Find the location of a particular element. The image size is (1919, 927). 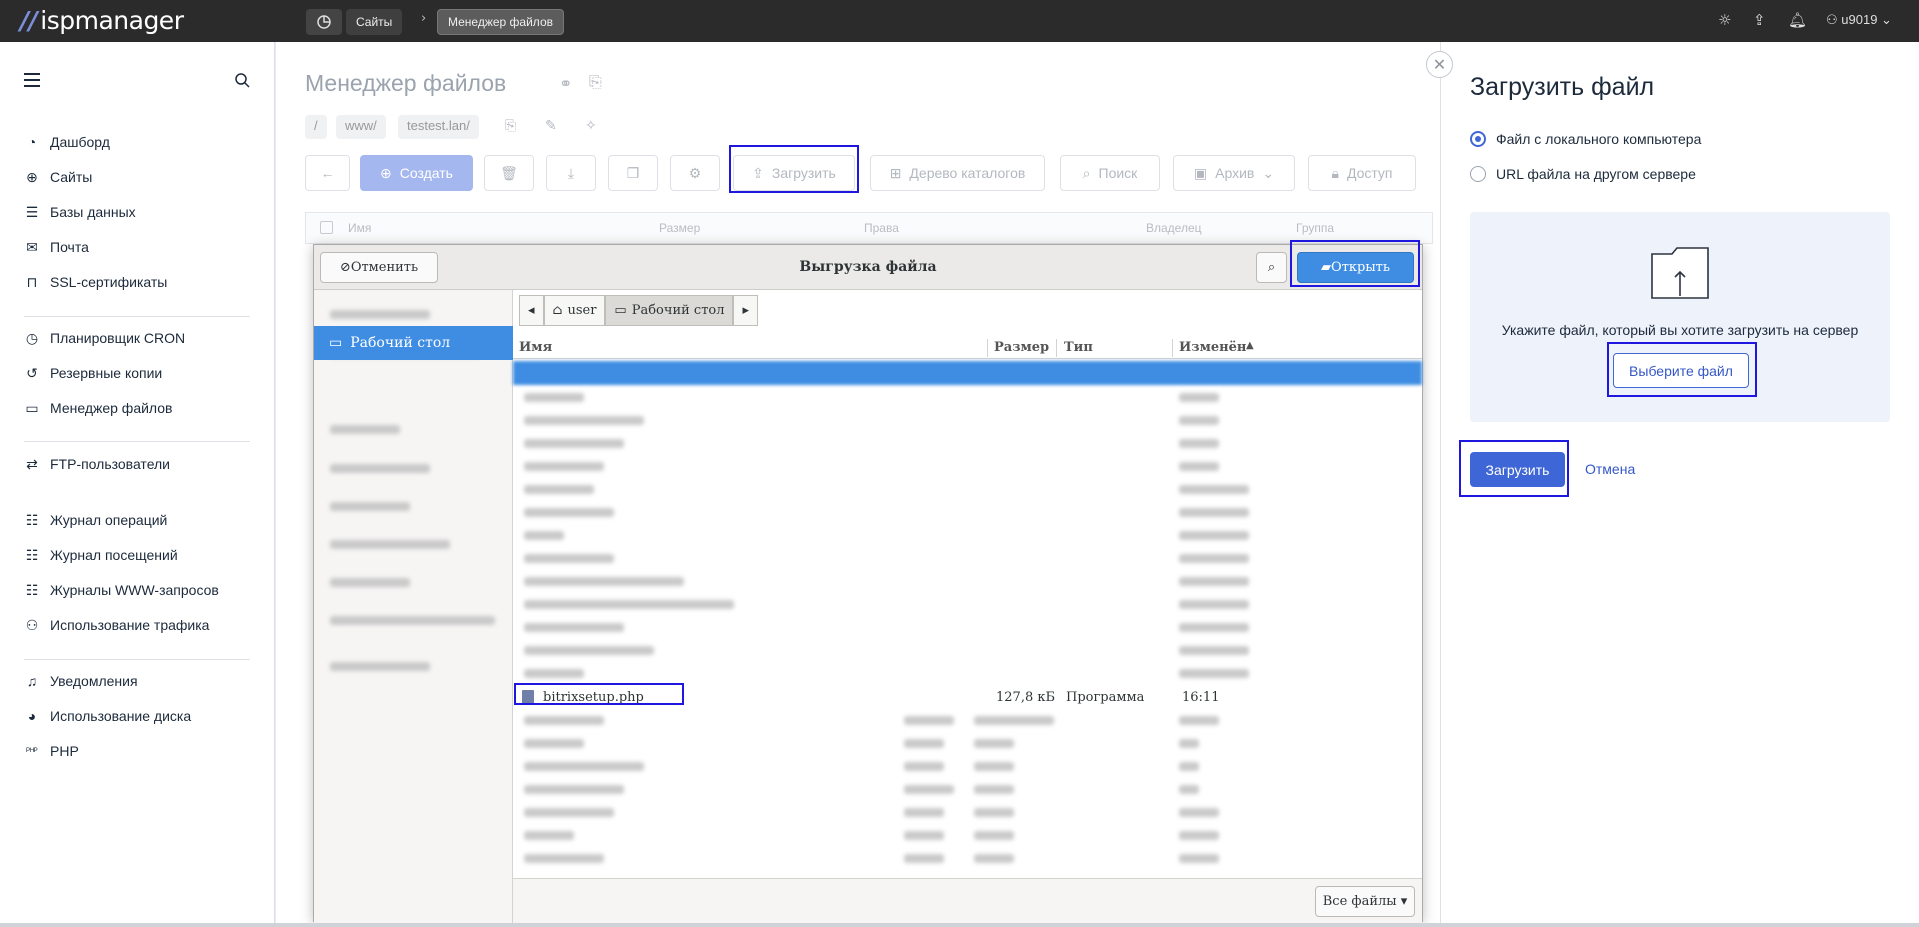

hamburger-icon is located at coordinates (32, 80).